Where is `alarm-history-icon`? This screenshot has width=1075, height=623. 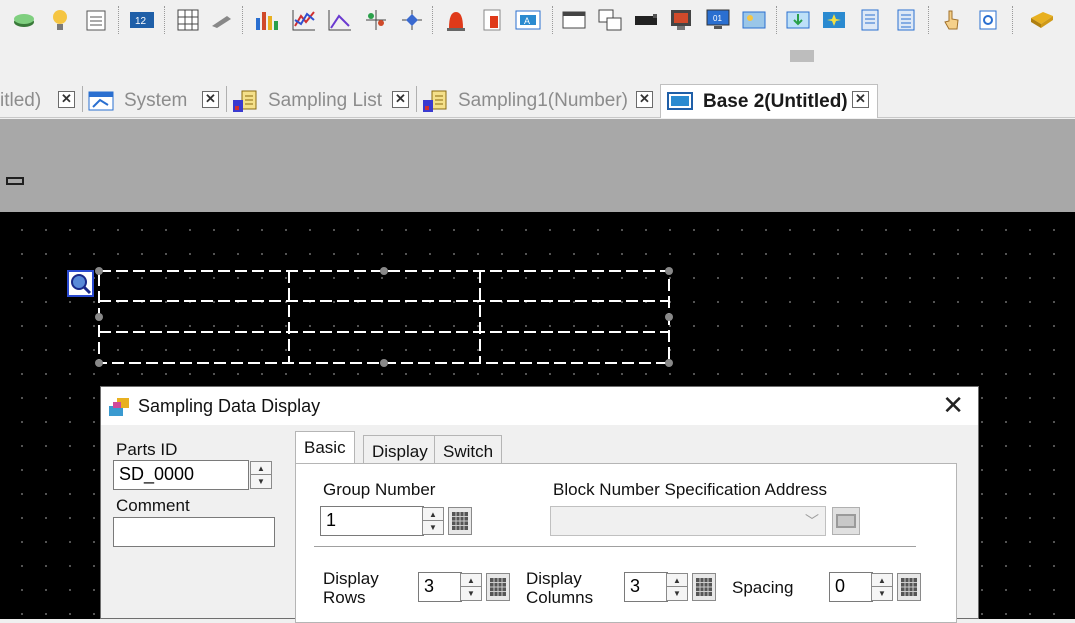 alarm-history-icon is located at coordinates (492, 20).